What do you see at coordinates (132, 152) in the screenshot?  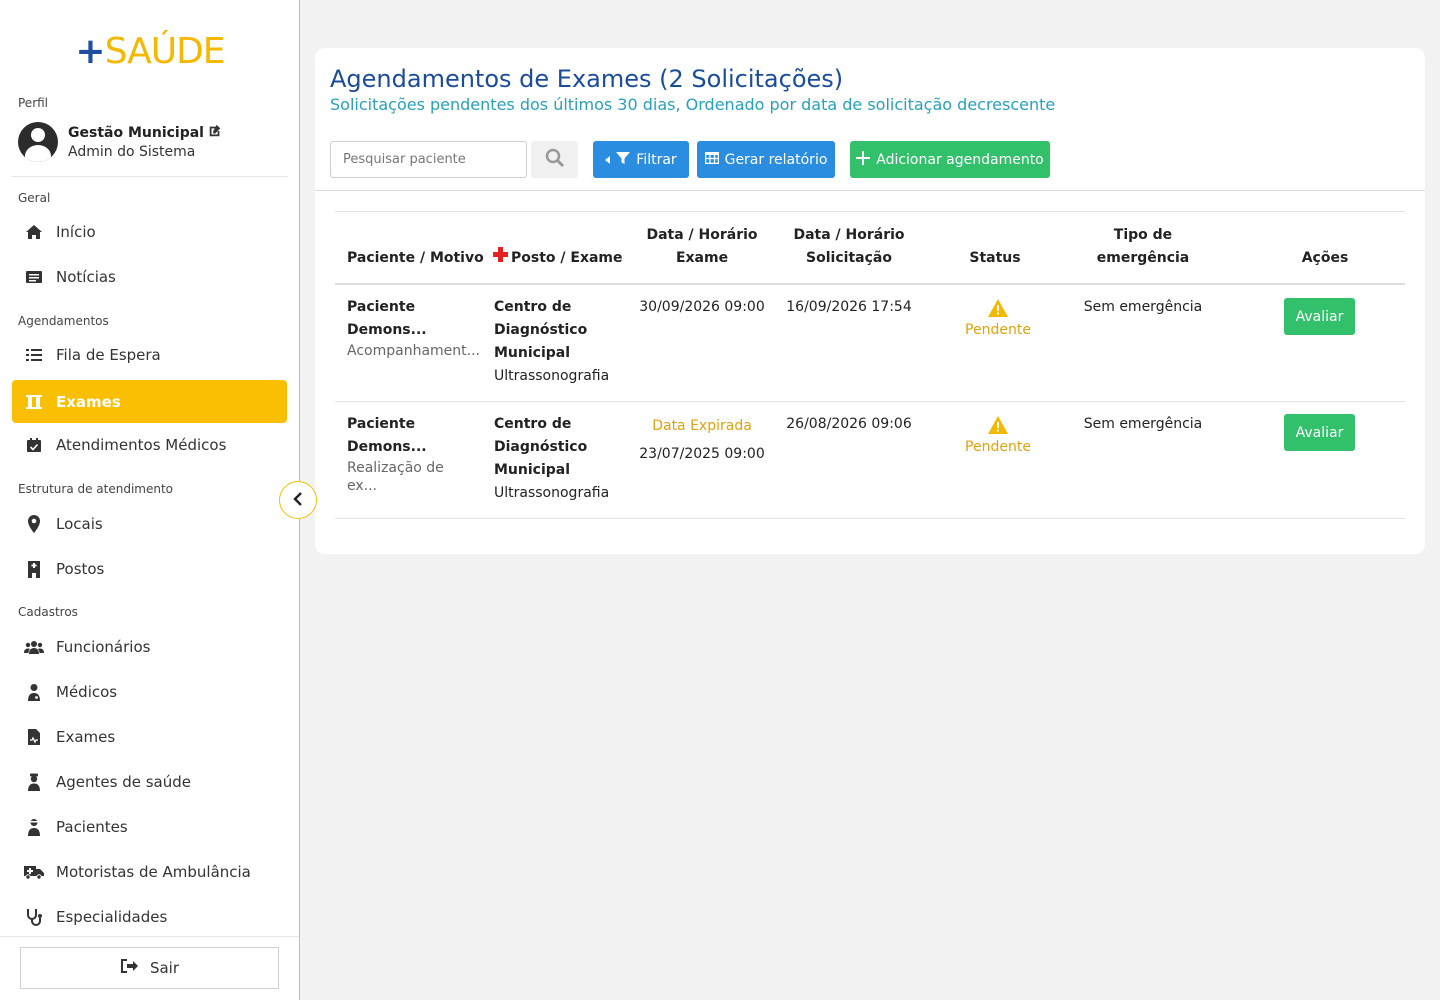 I see `profile-role: Admin do Sistema` at bounding box center [132, 152].